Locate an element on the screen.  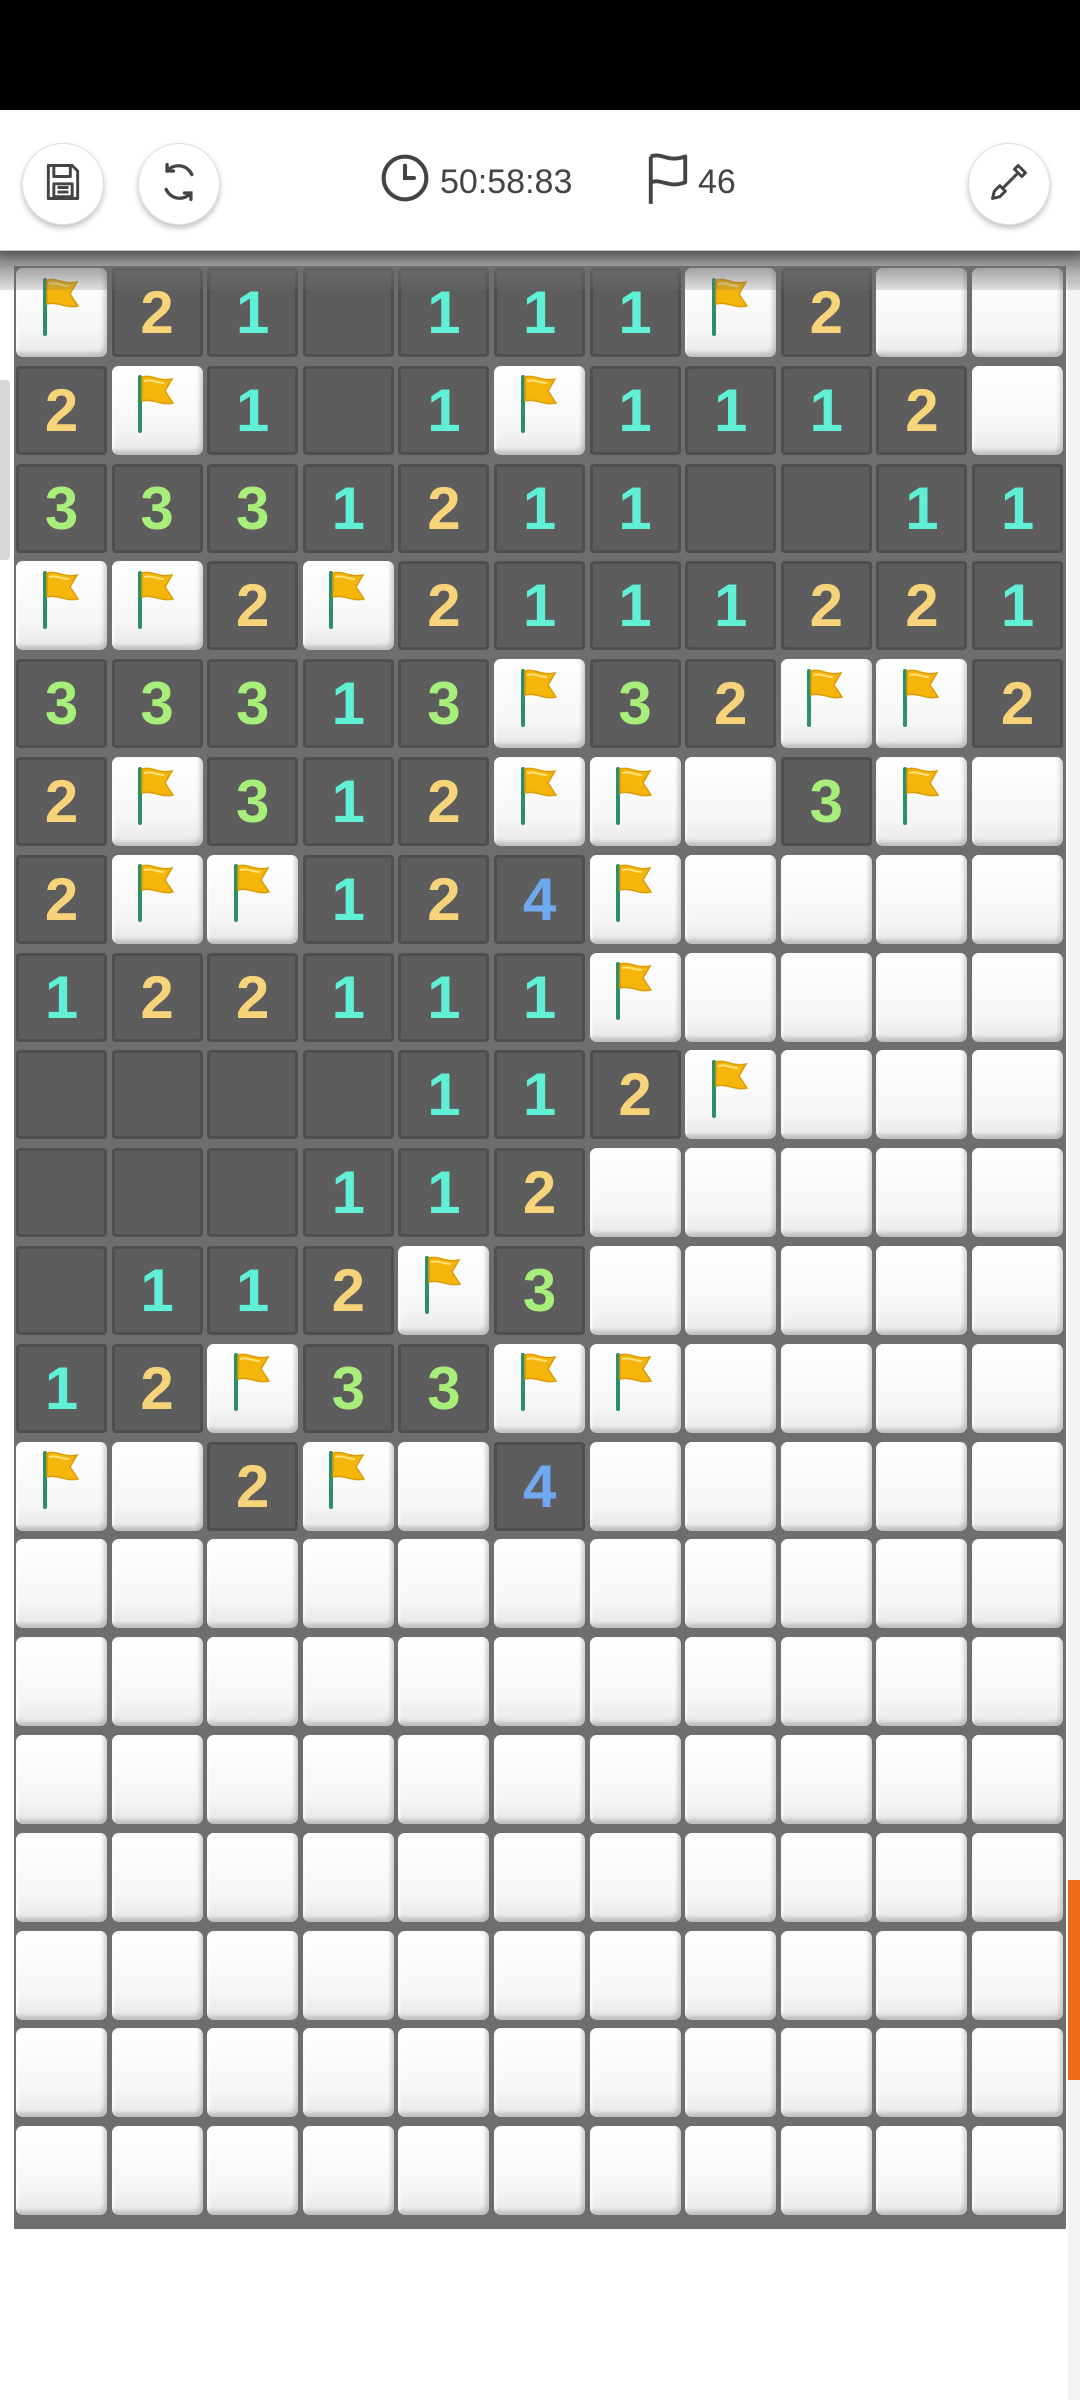
restart-button is located at coordinates (179, 184).